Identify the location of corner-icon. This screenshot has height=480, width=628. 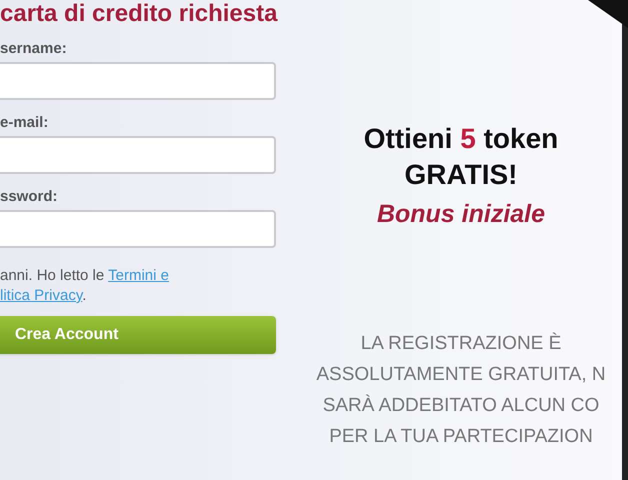
(608, 14).